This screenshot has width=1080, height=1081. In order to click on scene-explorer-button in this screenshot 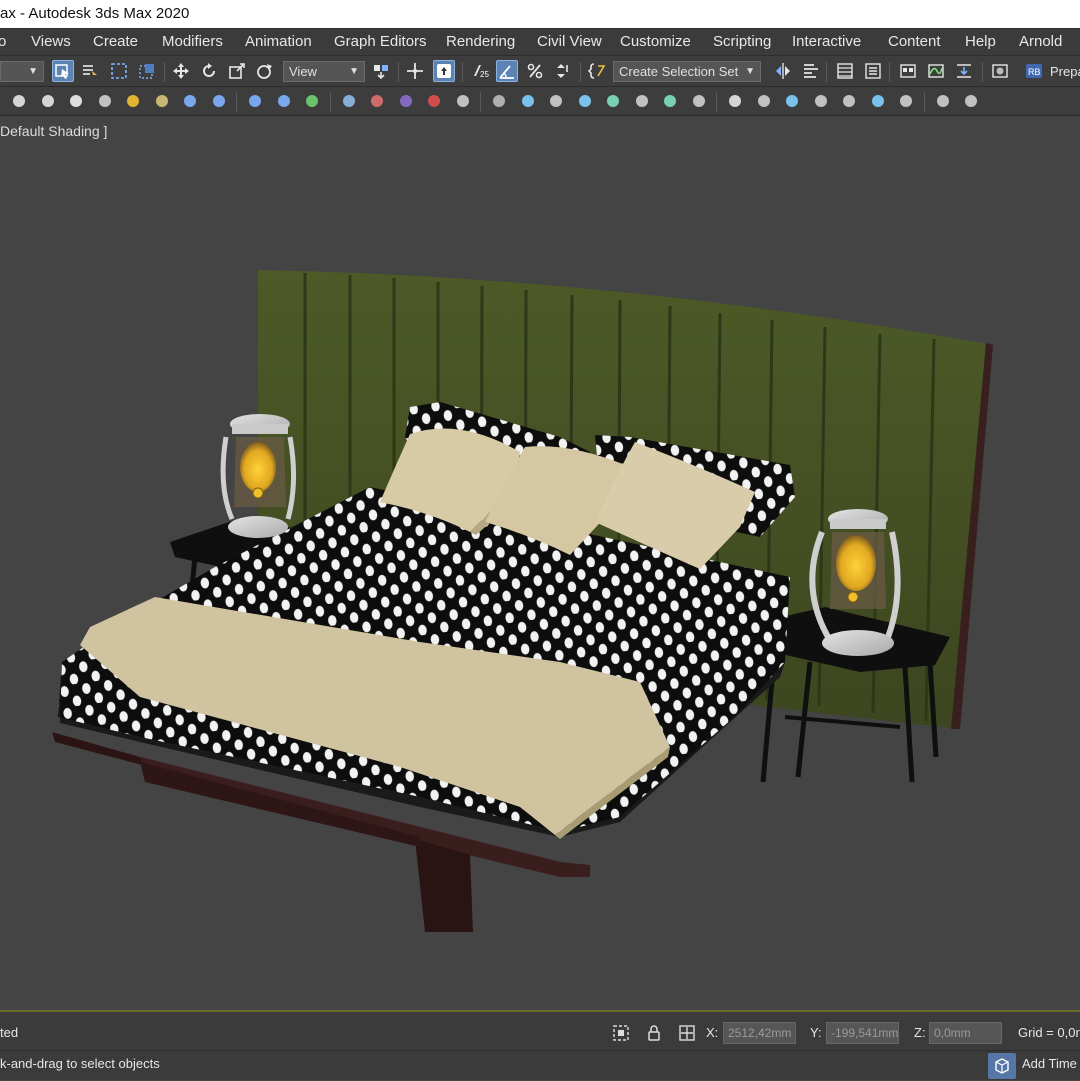, I will do `click(845, 71)`.